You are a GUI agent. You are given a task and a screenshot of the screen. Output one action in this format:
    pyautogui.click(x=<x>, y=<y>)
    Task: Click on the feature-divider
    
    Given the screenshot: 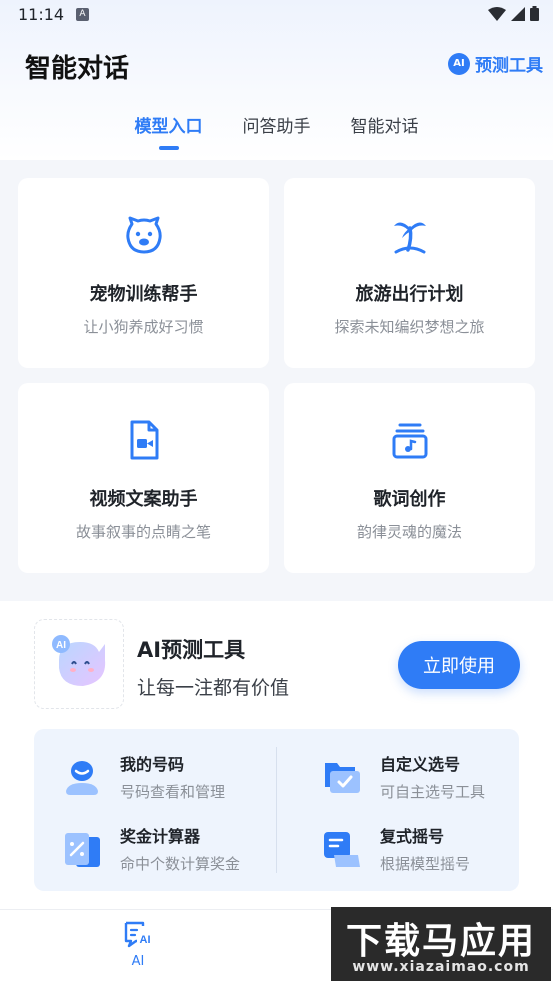 What is the action you would take?
    pyautogui.click(x=276, y=810)
    